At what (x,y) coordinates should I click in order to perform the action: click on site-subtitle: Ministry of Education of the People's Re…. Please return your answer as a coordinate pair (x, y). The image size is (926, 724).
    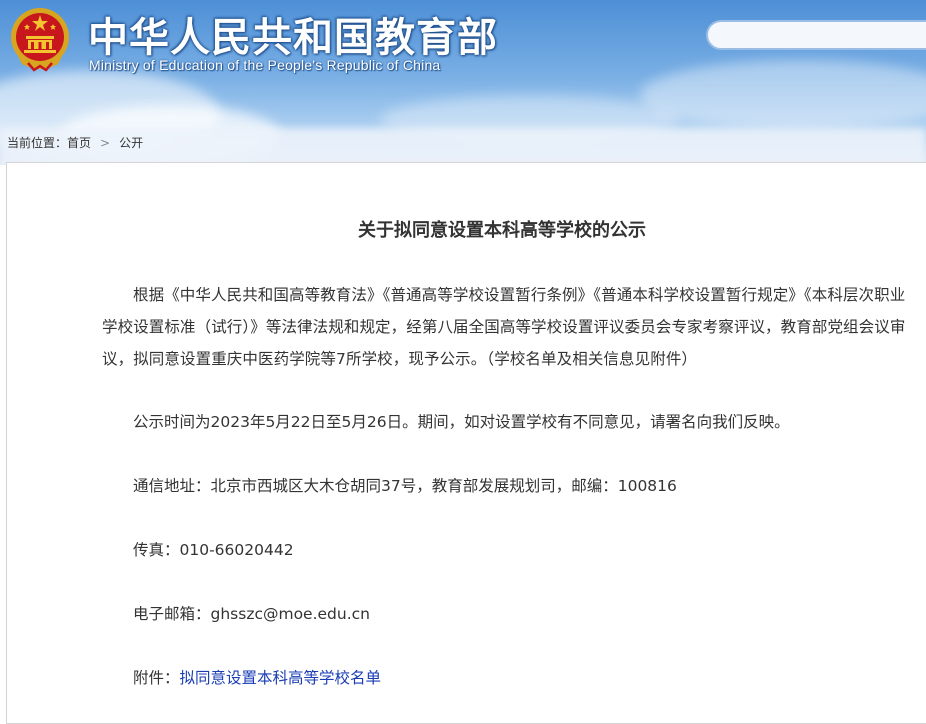
    Looking at the image, I should click on (265, 65).